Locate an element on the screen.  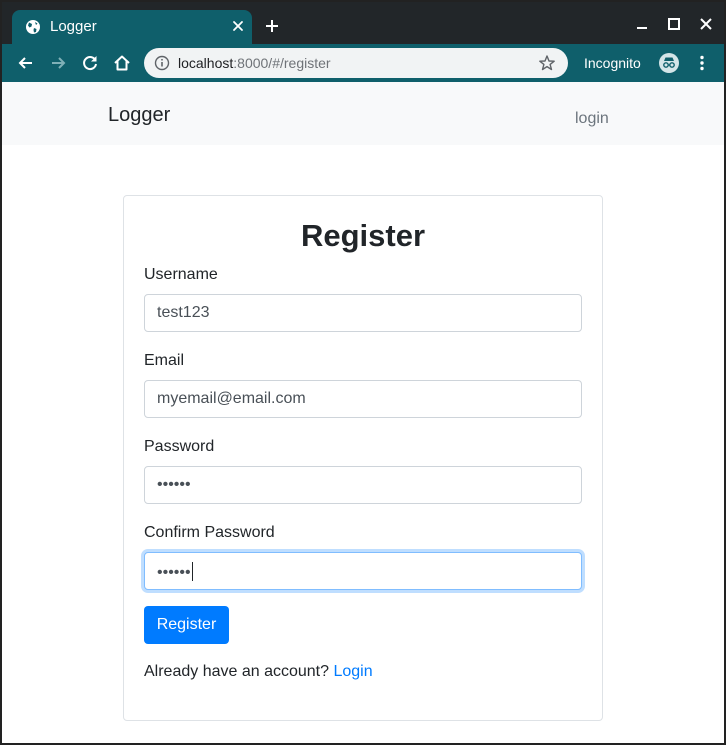
login-prompt: Already have an account? Login is located at coordinates (258, 672).